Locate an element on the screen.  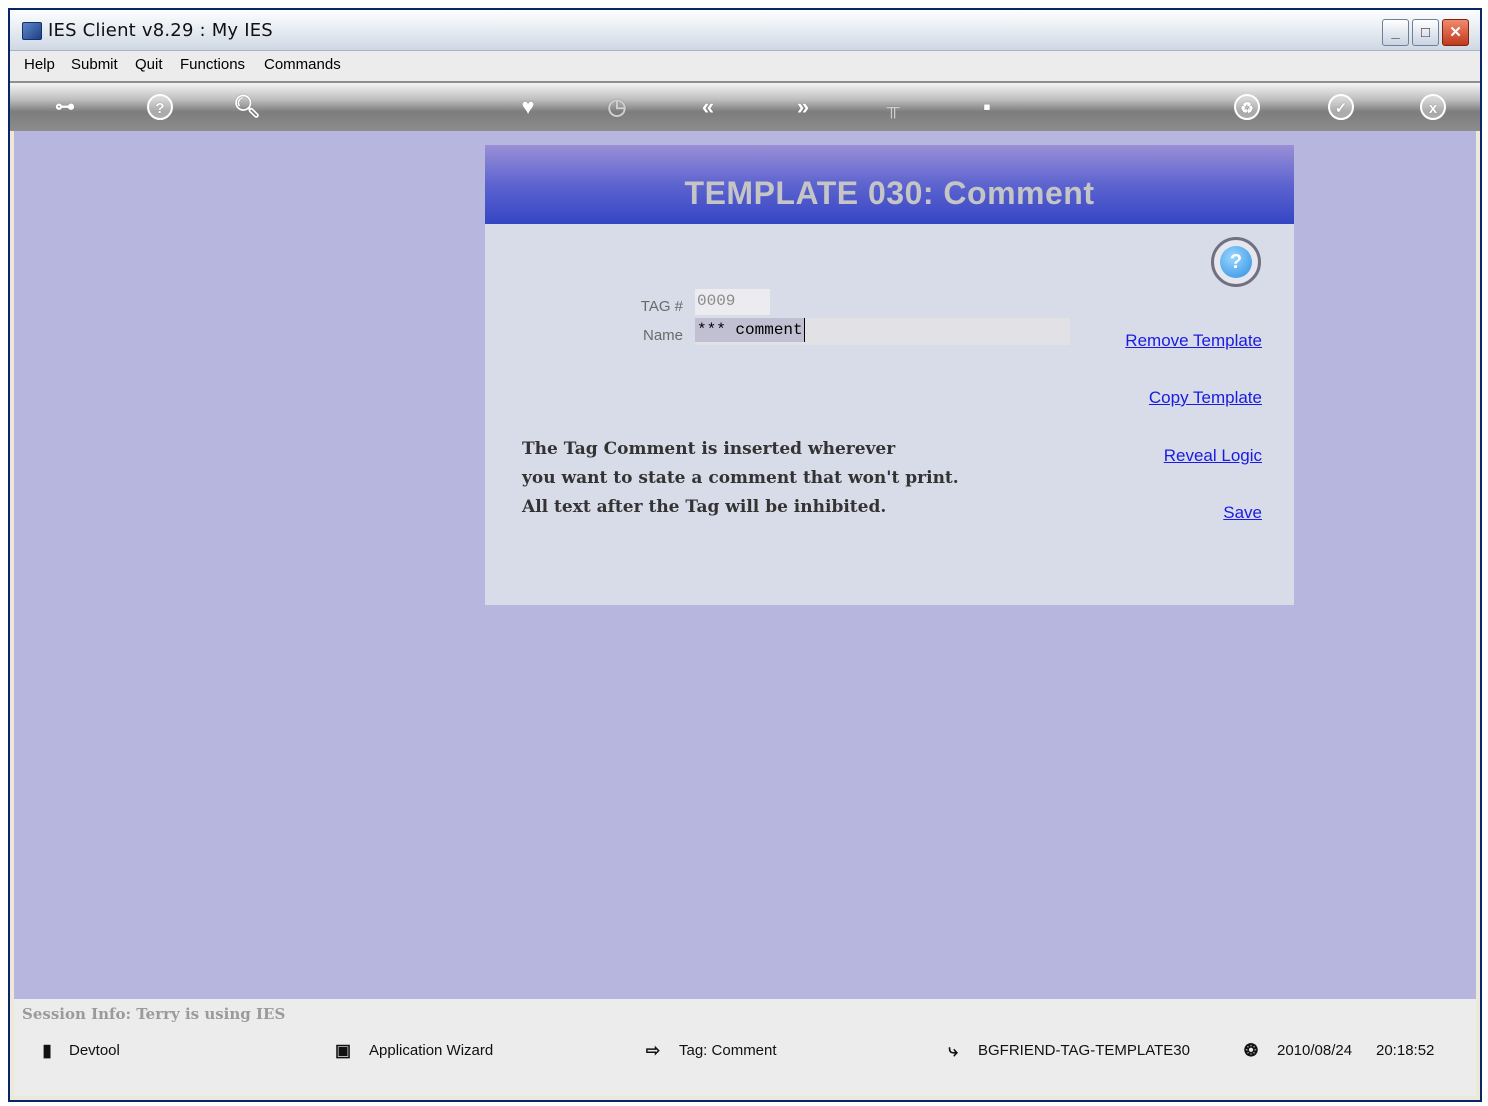
menu-submit: Submit is located at coordinates (94, 64).